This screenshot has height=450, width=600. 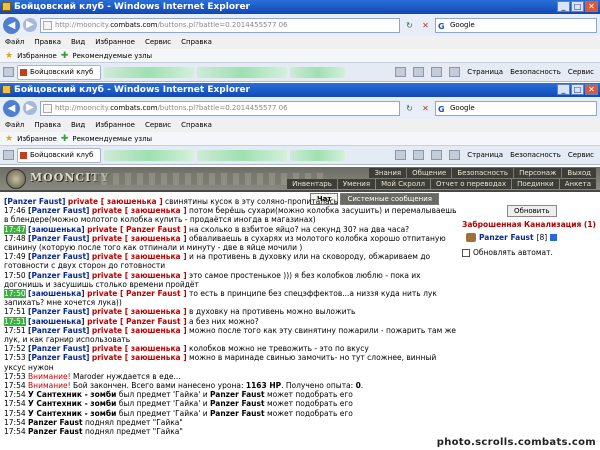 What do you see at coordinates (429, 173) in the screenshot?
I see `menu-chat: Общение` at bounding box center [429, 173].